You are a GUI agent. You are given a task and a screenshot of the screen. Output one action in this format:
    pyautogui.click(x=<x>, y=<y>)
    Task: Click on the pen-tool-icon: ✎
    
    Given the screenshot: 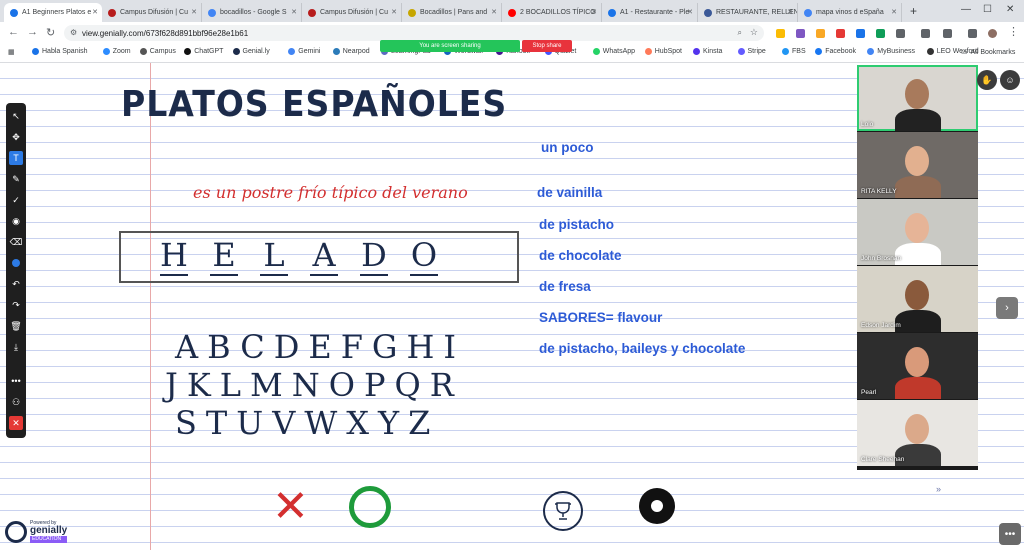 What is the action you would take?
    pyautogui.click(x=16, y=179)
    